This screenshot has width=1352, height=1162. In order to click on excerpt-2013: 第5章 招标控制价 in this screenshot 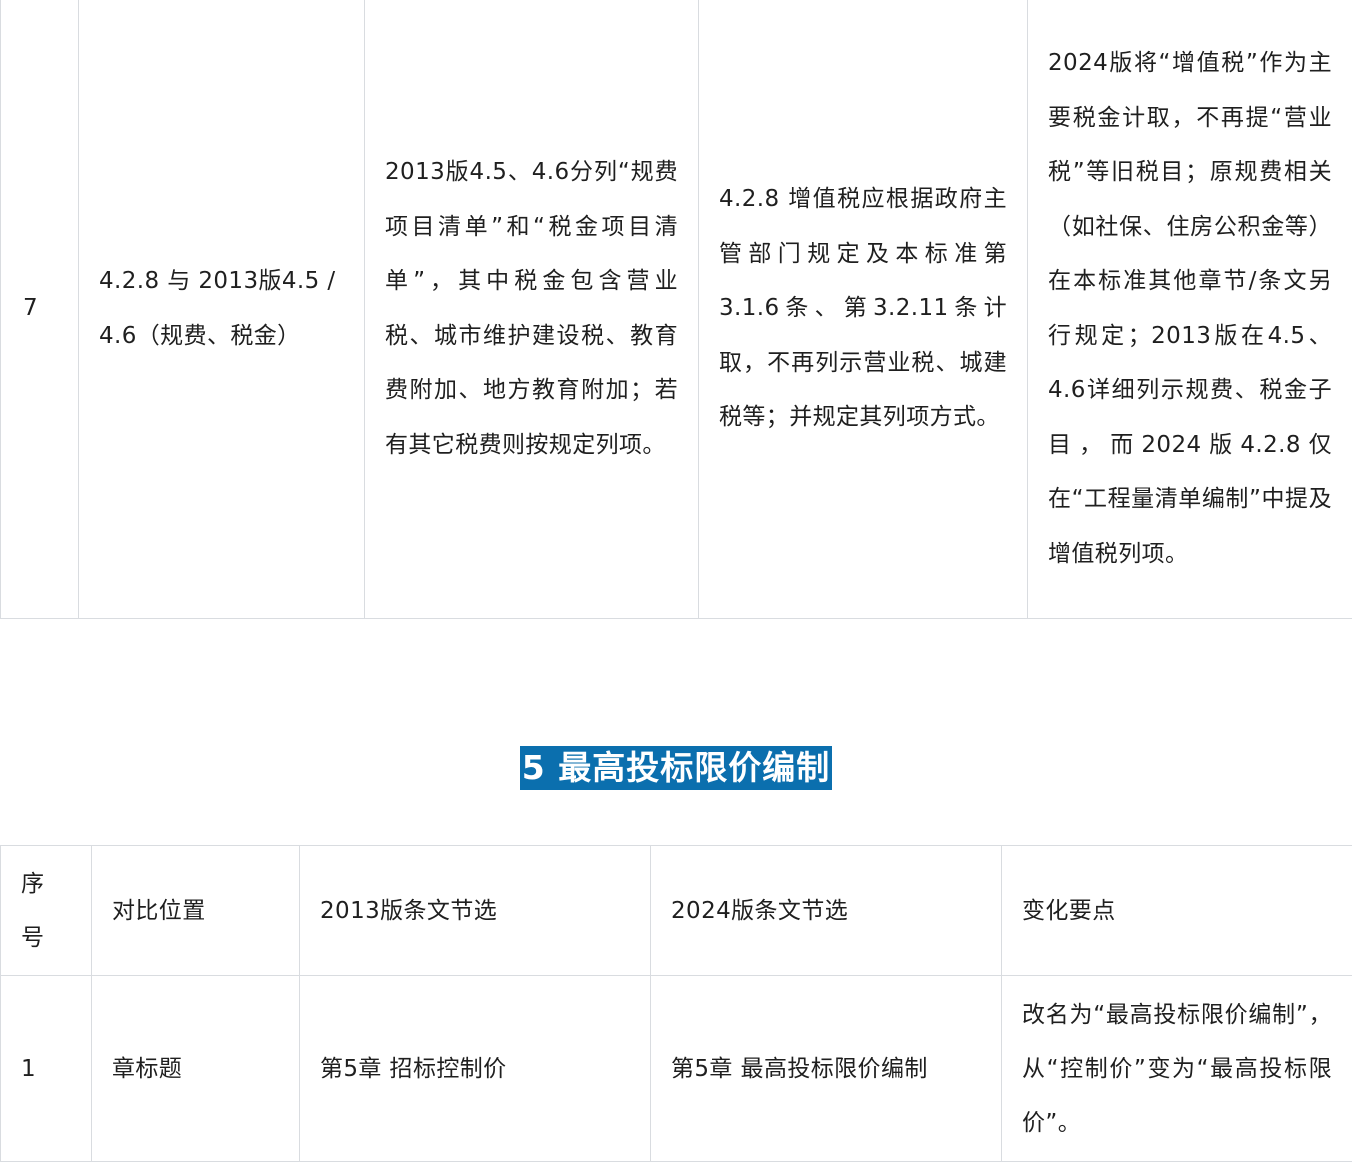, I will do `click(475, 1069)`.